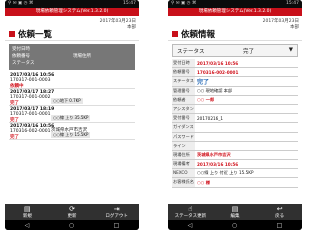 Image resolution: width=320 pixels, height=247 pixels. I want to click on page-title: 依頼一覧, so click(30, 34).